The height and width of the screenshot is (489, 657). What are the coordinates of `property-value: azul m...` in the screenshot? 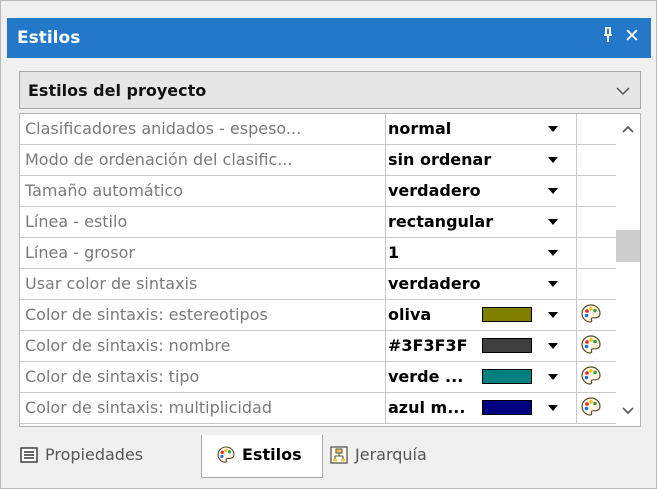 It's located at (426, 408).